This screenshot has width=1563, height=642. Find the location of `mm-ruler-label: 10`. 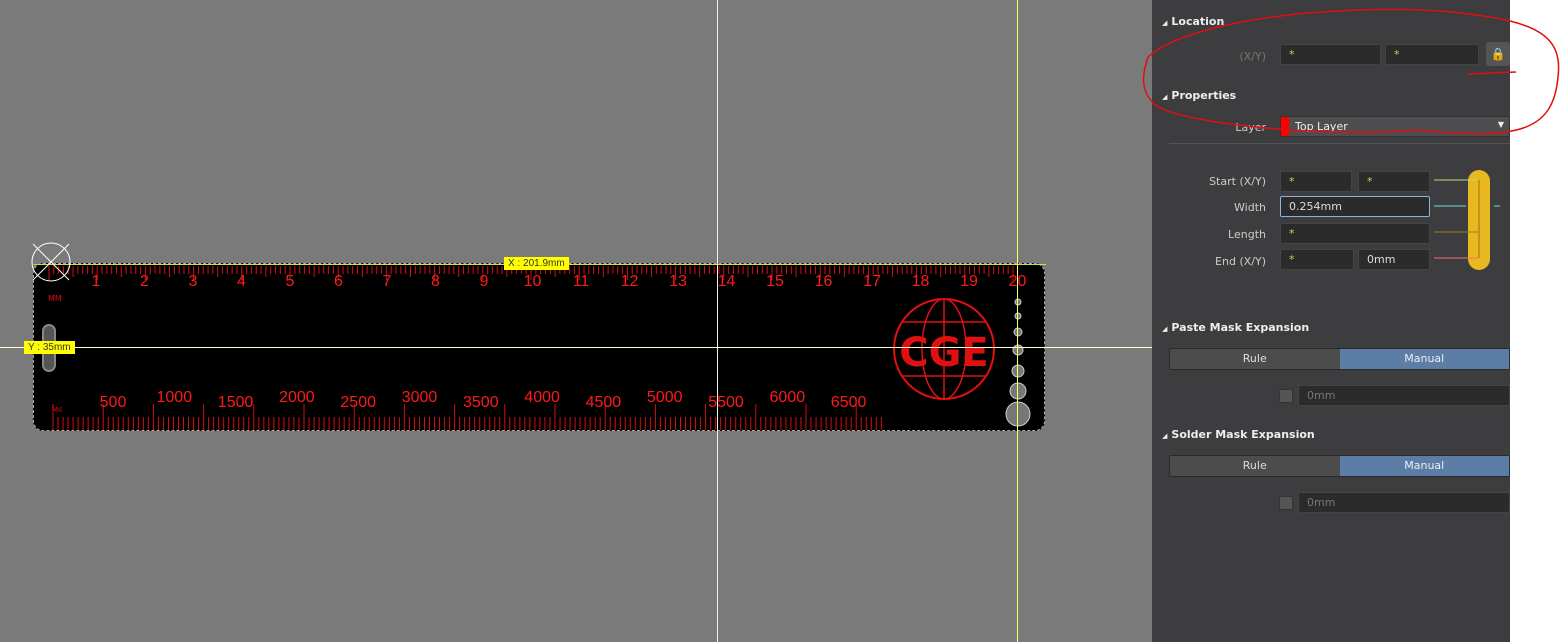

mm-ruler-label: 10 is located at coordinates (532, 281).